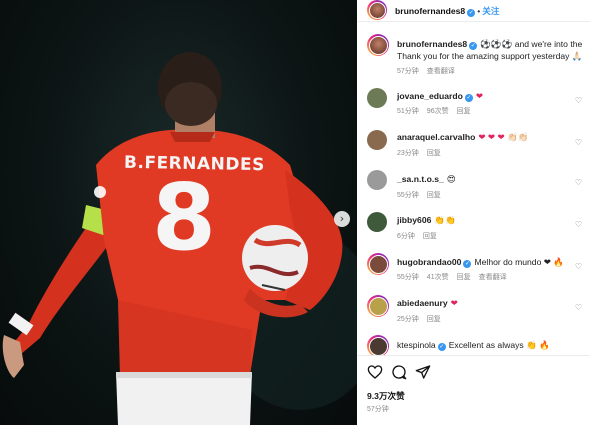  I want to click on comment-meta: 6分钟 回复, so click(421, 236).